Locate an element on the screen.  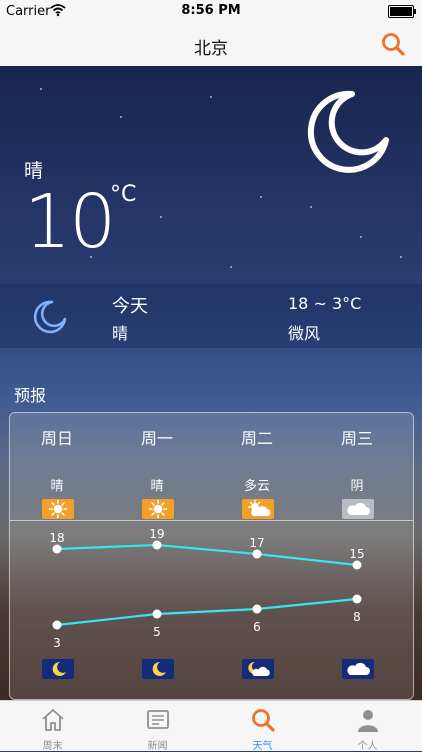
forecast-day-0: 周日 is located at coordinates (57, 437).